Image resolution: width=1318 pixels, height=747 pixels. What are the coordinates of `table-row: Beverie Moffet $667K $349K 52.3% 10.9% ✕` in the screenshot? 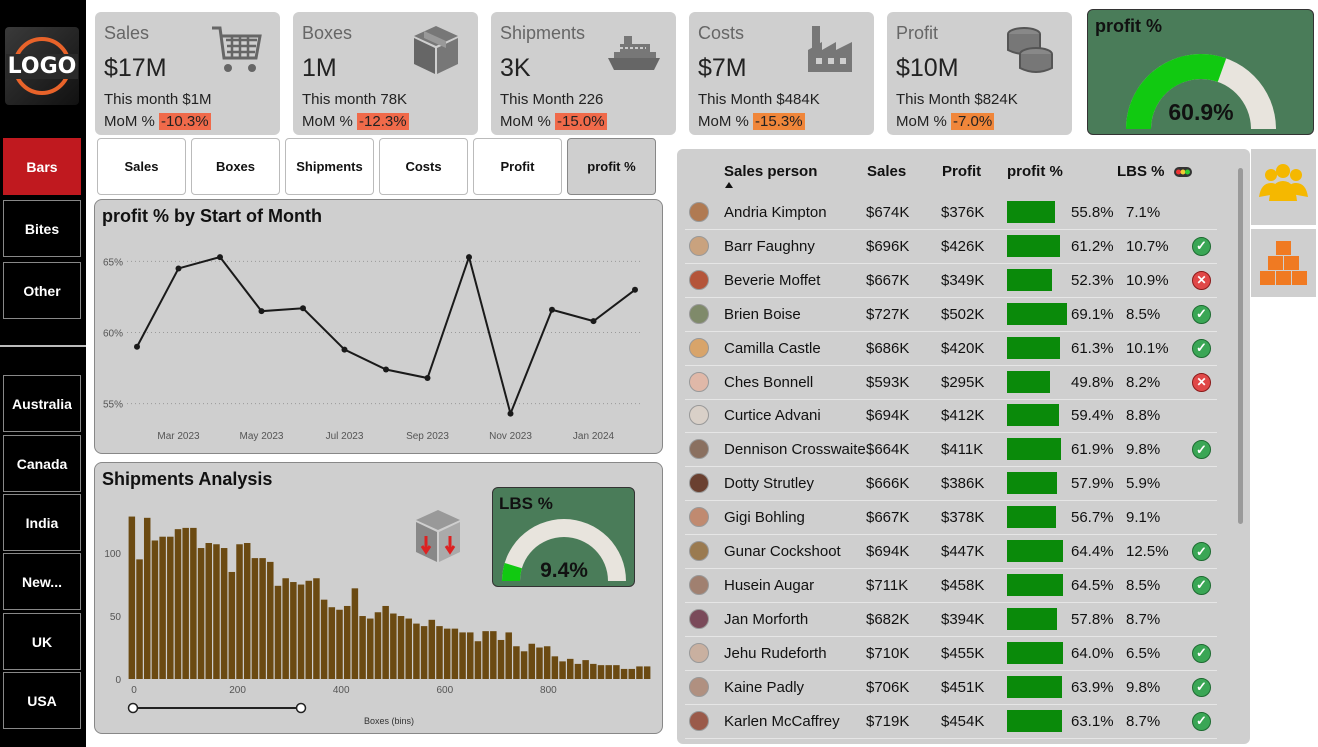 It's located at (951, 281).